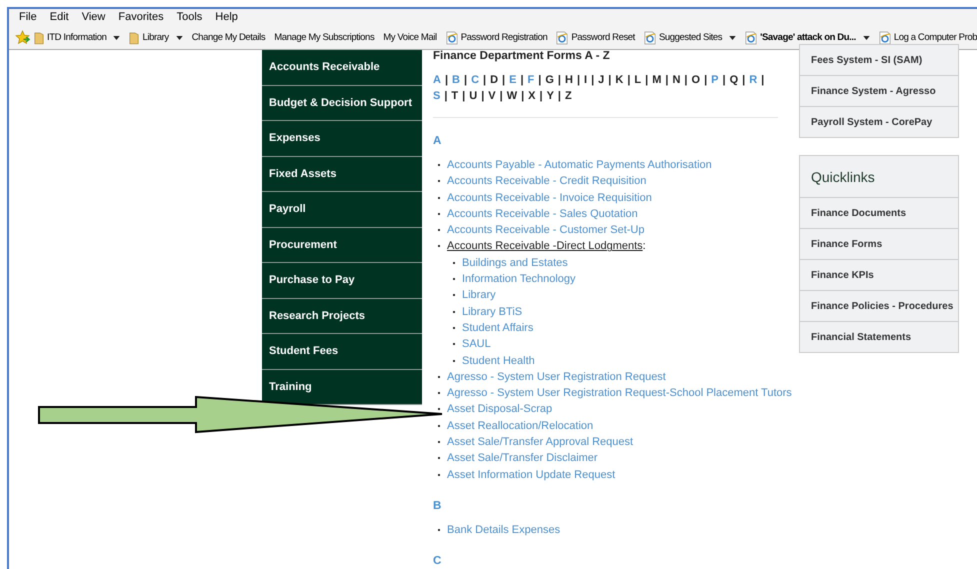 The width and height of the screenshot is (977, 569). What do you see at coordinates (568, 96) in the screenshot?
I see `alphabet-link: Z` at bounding box center [568, 96].